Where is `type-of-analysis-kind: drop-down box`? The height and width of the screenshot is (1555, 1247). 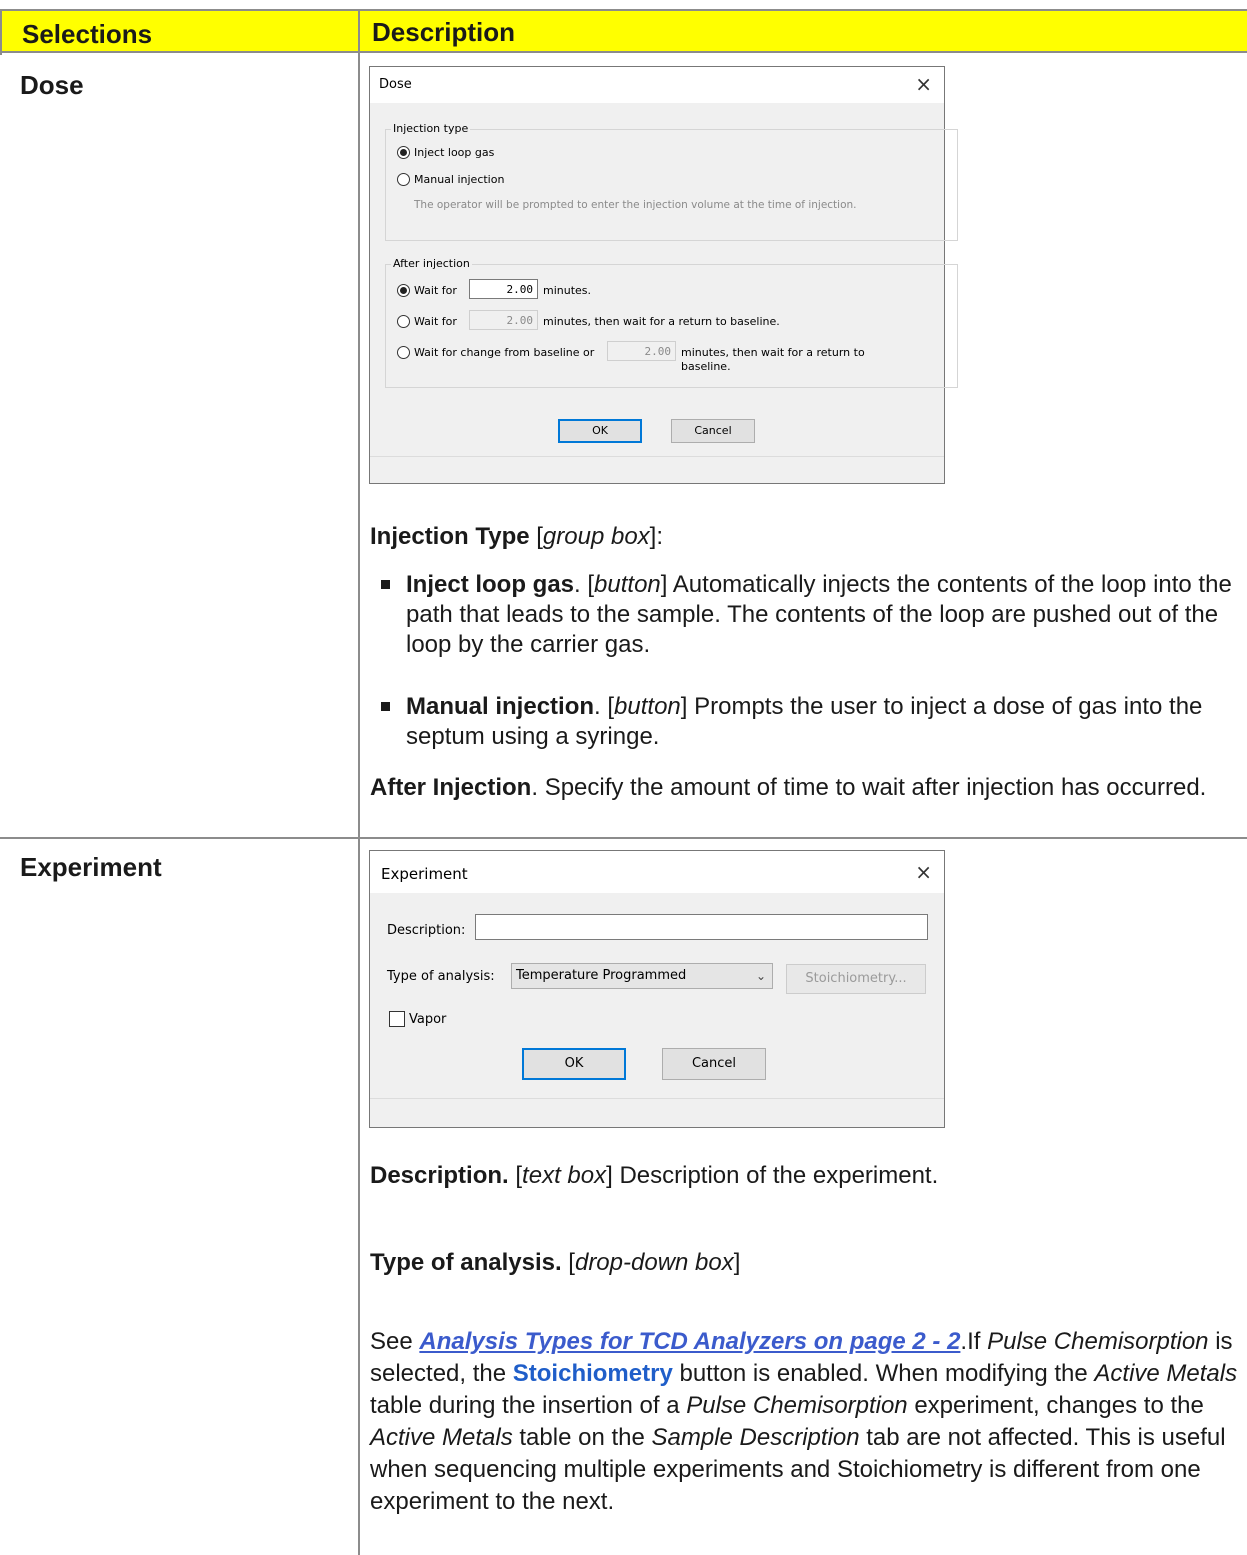
type-of-analysis-kind: drop-down box is located at coordinates (654, 1262).